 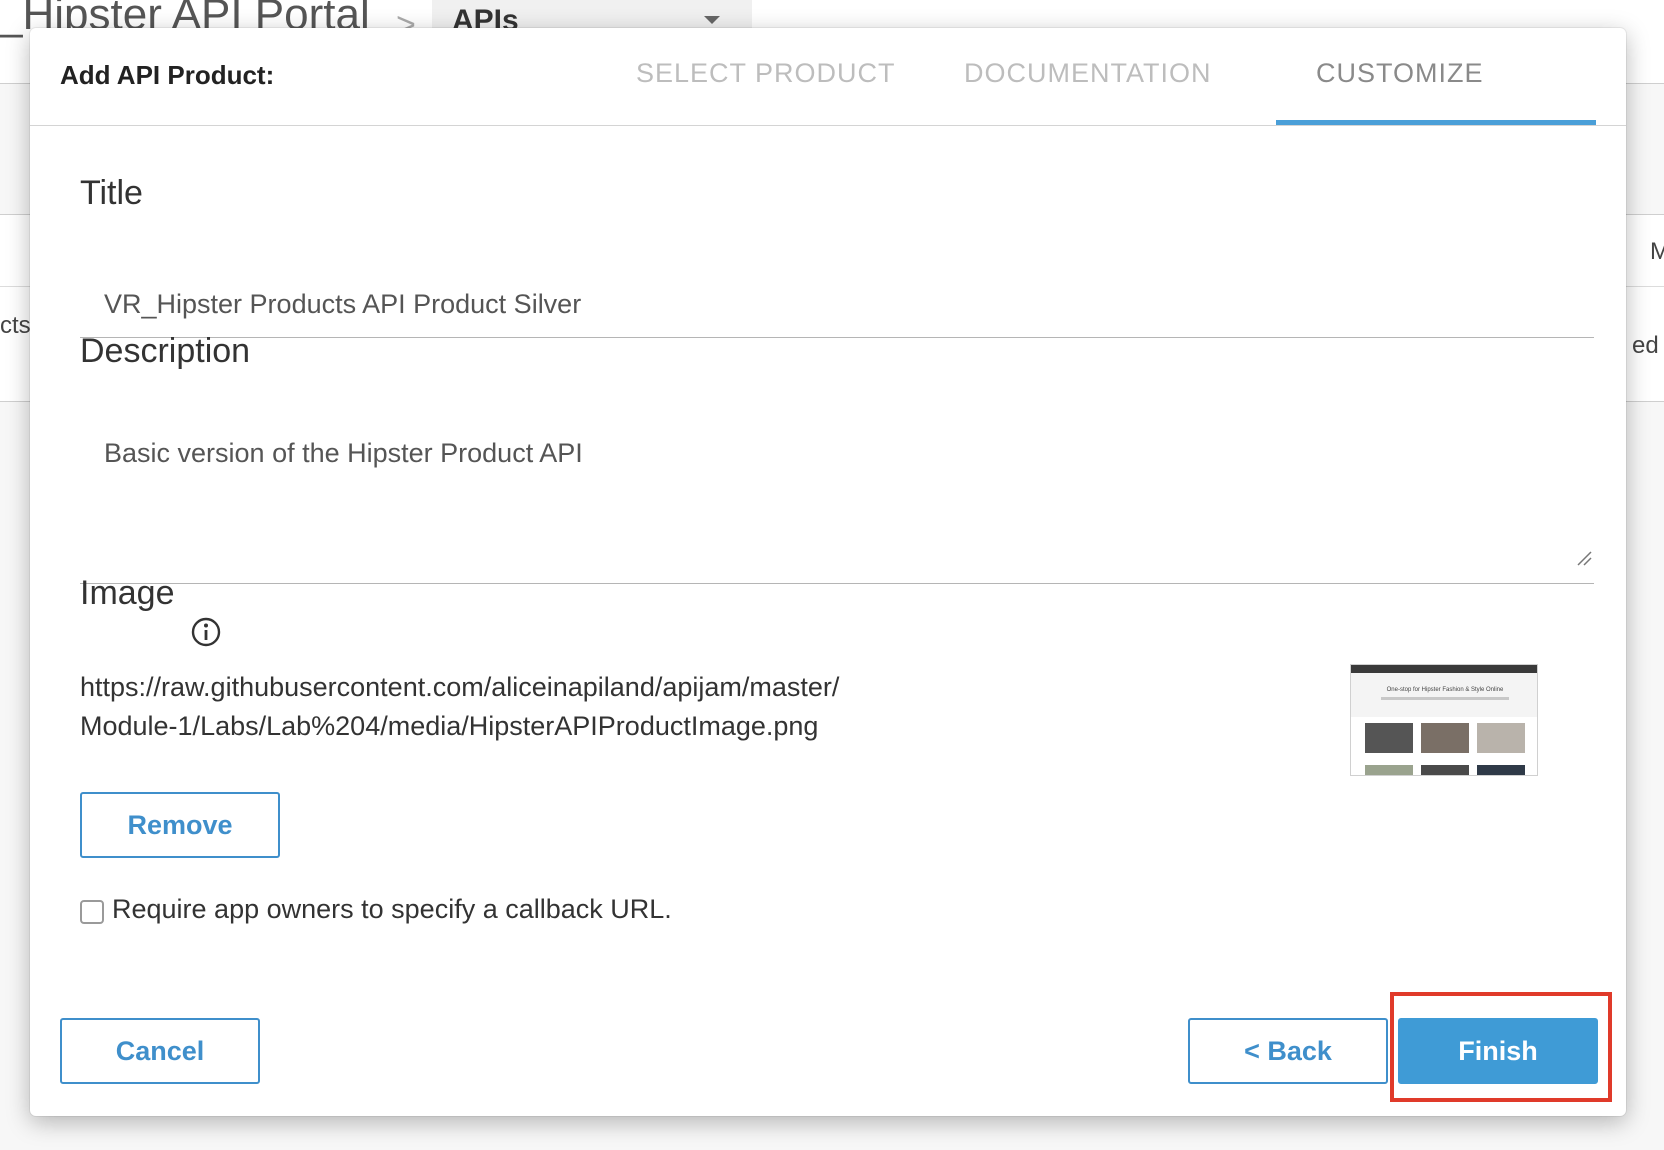 I want to click on callback-url-checkbox, so click(x=92, y=912).